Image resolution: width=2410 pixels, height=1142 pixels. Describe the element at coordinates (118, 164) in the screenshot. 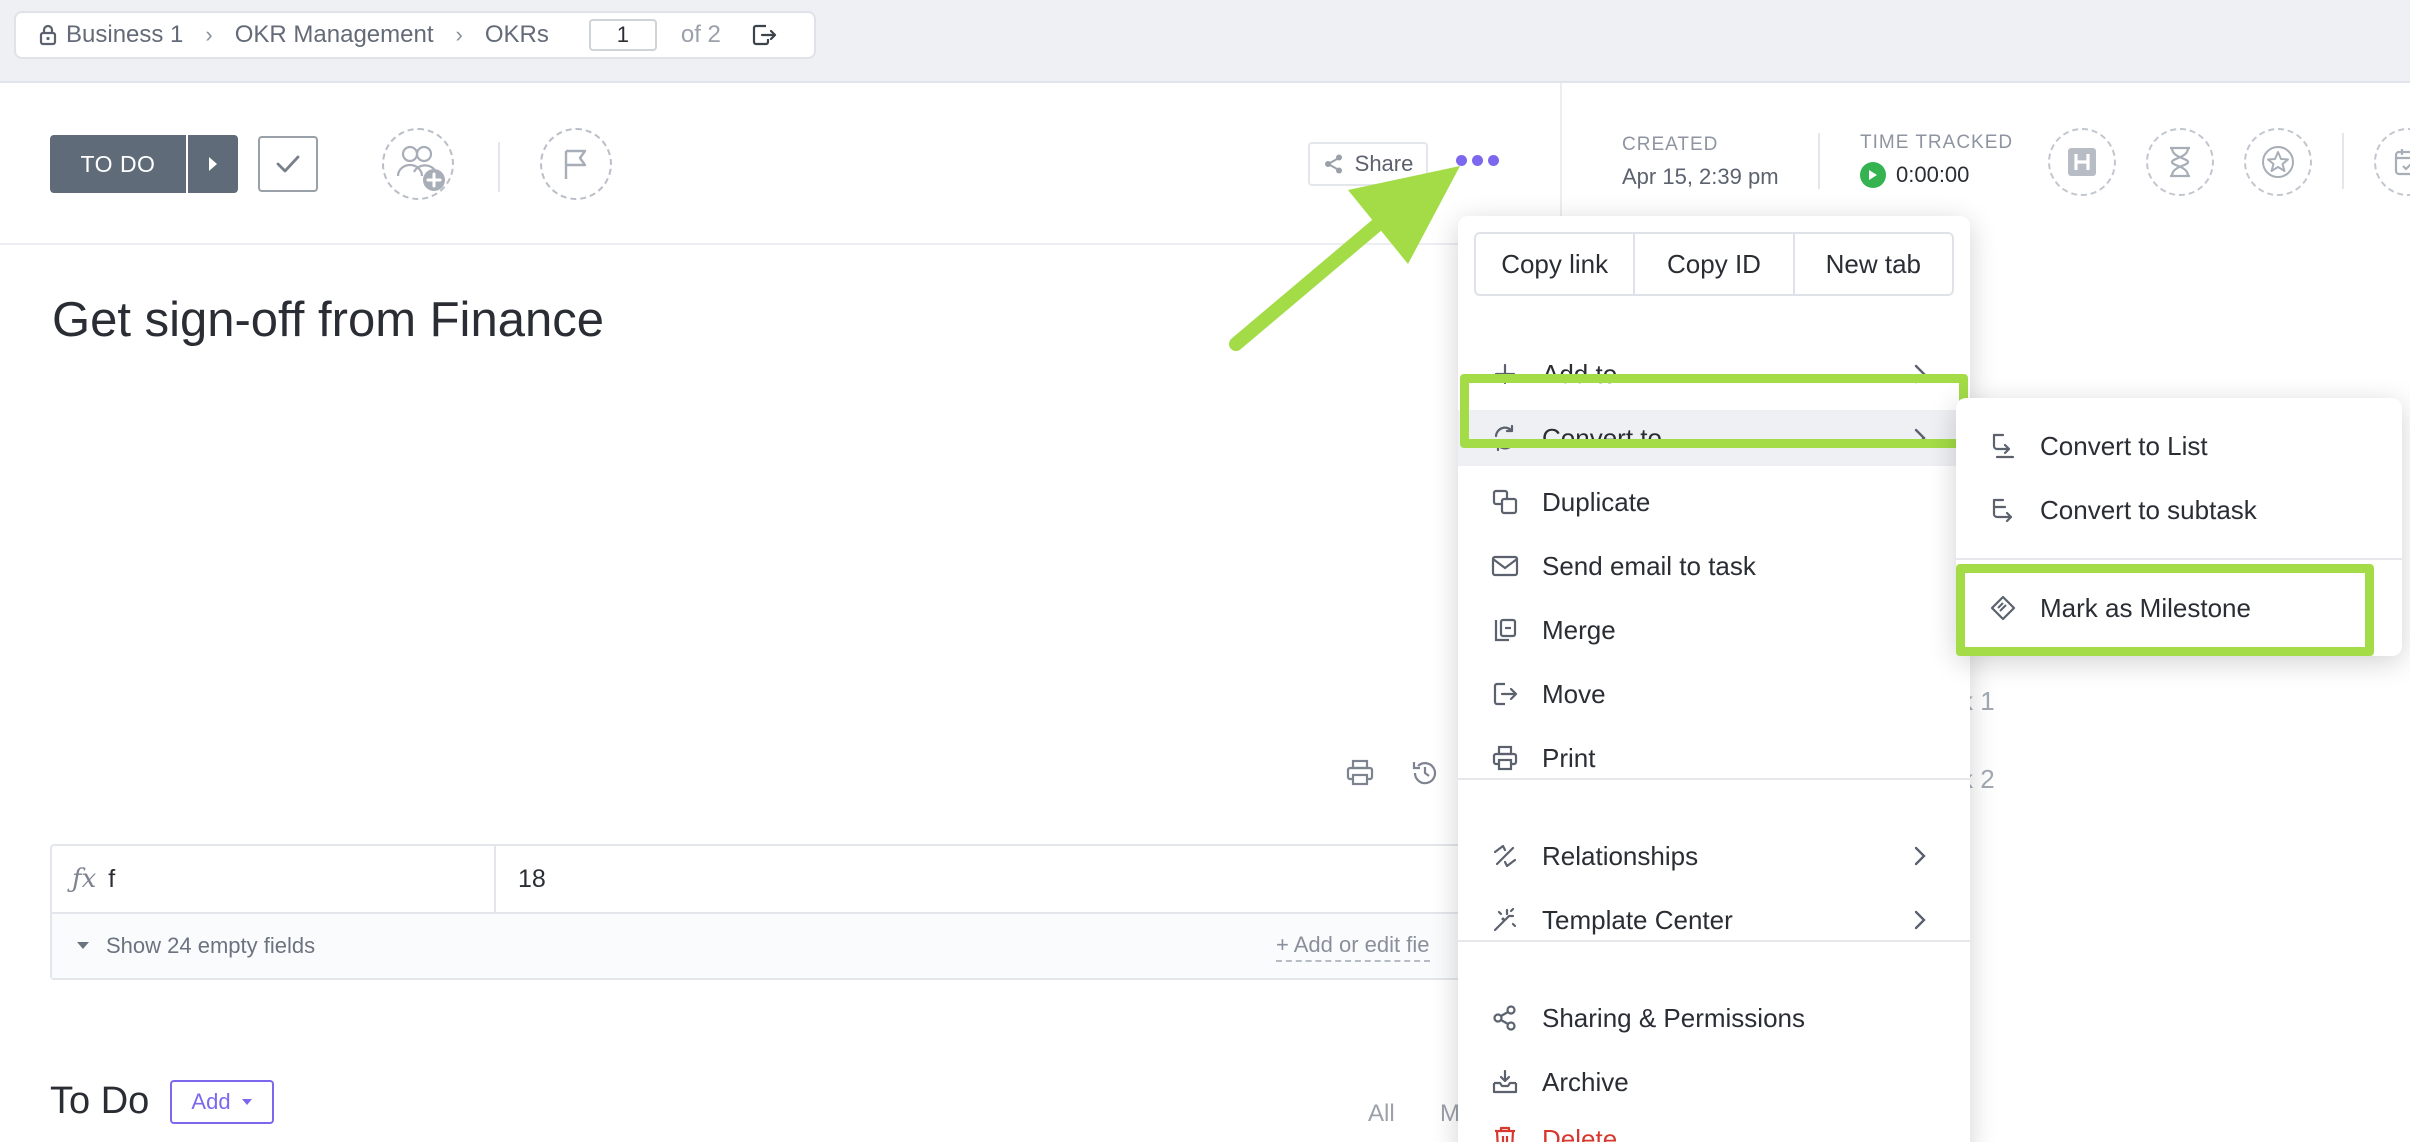

I see `status-button: TO DO` at that location.